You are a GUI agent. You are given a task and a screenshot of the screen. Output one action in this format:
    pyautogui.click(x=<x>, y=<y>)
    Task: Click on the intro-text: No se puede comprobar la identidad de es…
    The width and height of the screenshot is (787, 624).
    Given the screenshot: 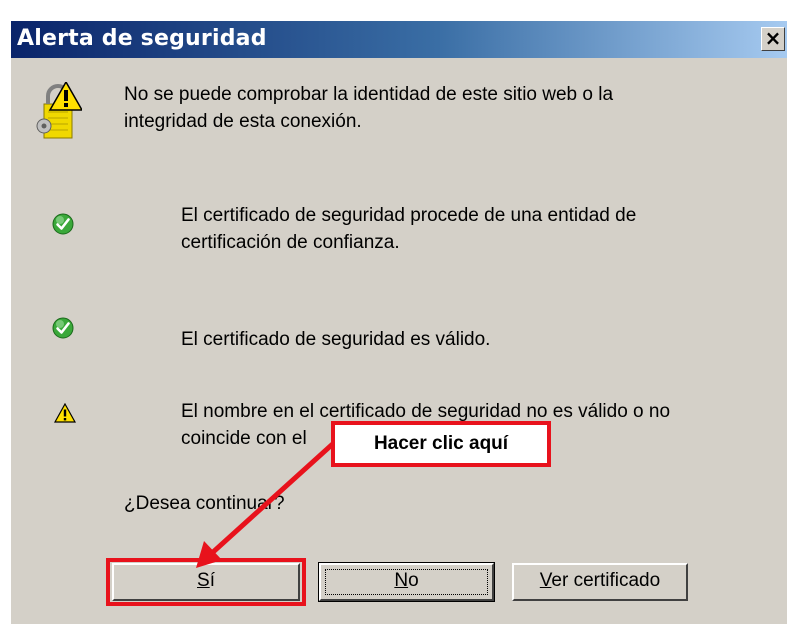 What is the action you would take?
    pyautogui.click(x=368, y=108)
    